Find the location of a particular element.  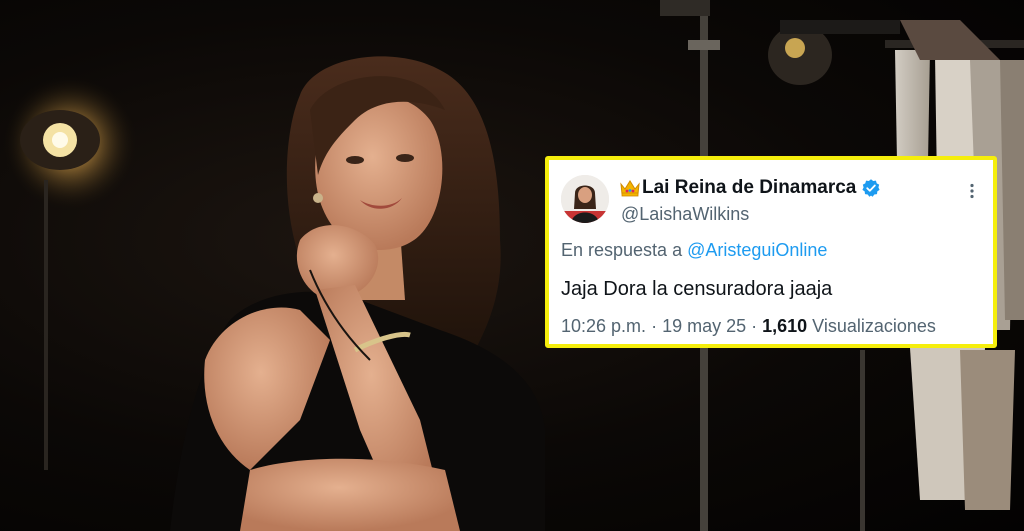

views-count: 1,610 is located at coordinates (785, 326).